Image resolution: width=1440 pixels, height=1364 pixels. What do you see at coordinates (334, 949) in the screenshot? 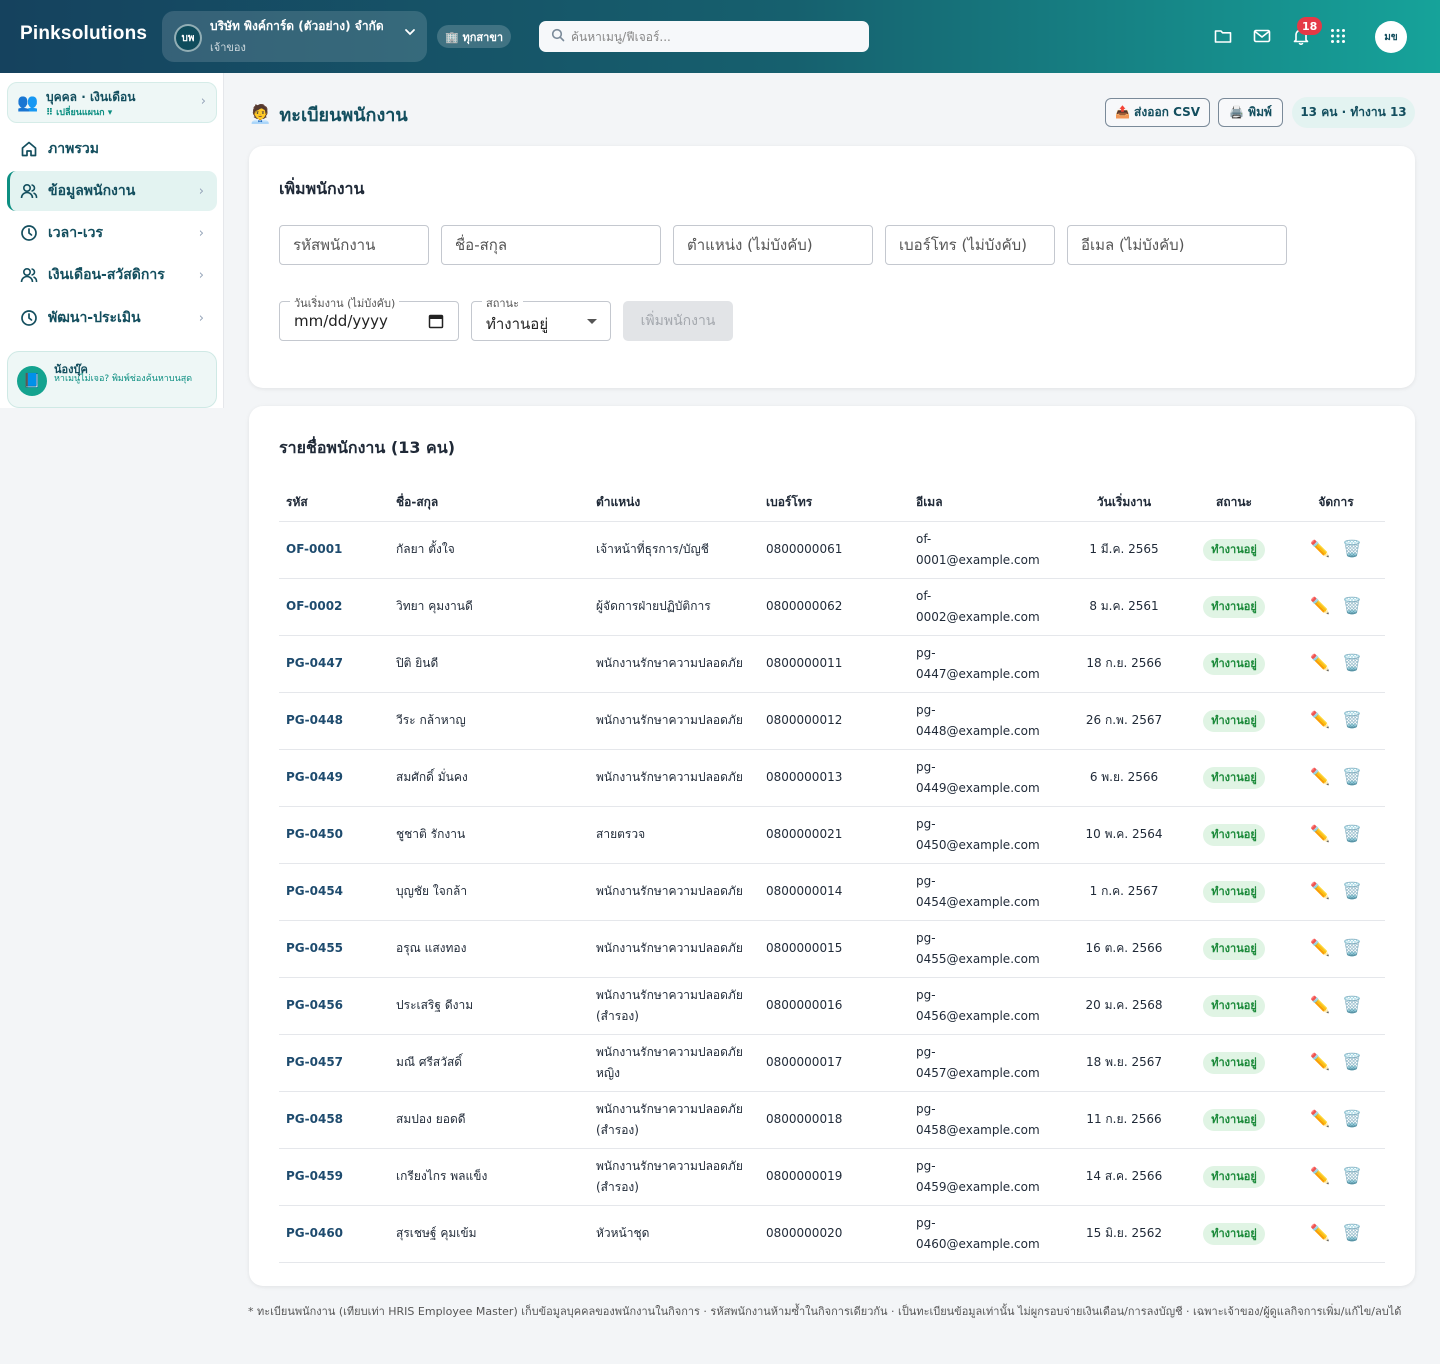
I see `employee-code: PG-0455` at bounding box center [334, 949].